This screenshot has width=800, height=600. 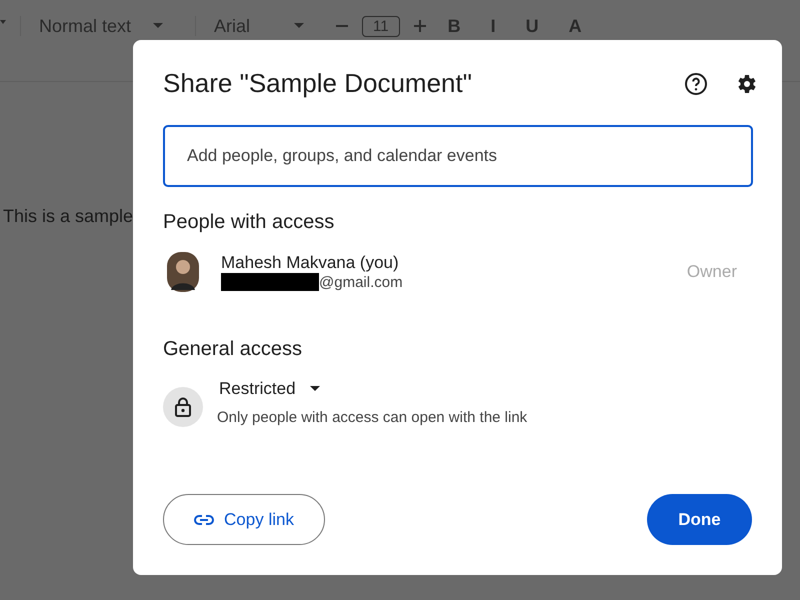 What do you see at coordinates (696, 84) in the screenshot?
I see `help-icon` at bounding box center [696, 84].